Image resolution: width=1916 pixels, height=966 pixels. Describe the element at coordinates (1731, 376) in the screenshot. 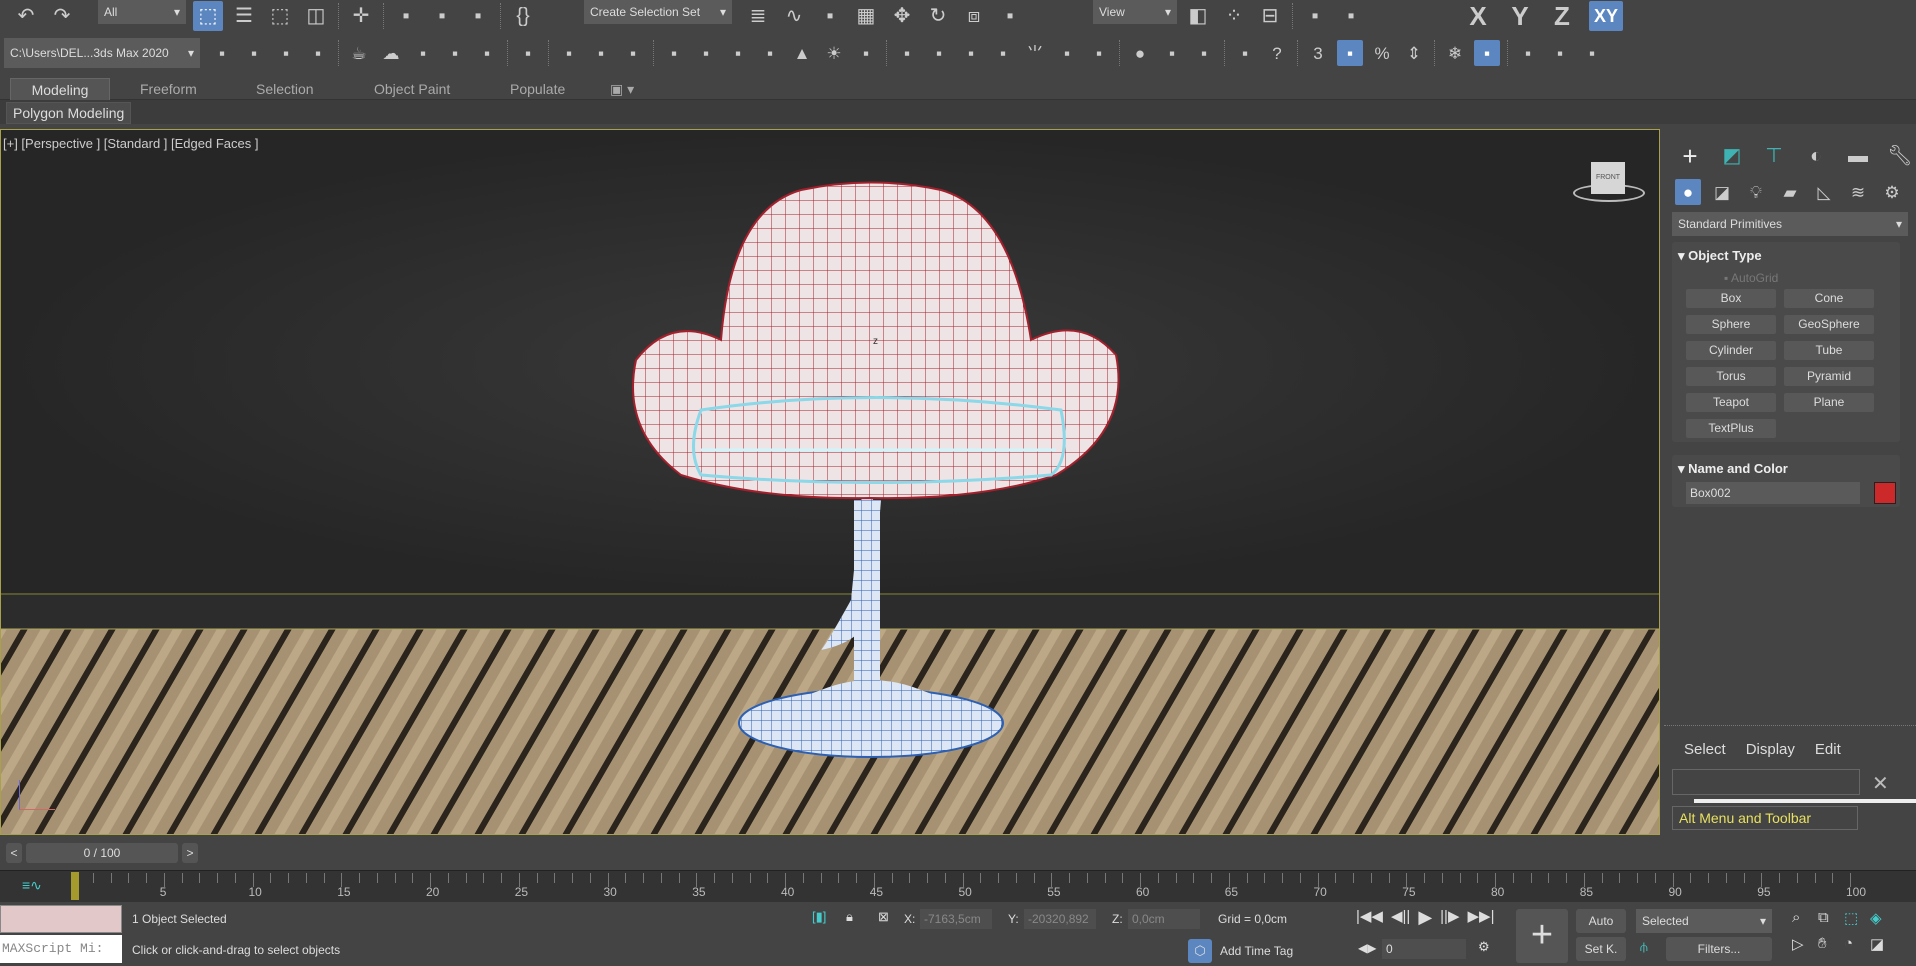

I see `create-torus-button: Torus` at that location.